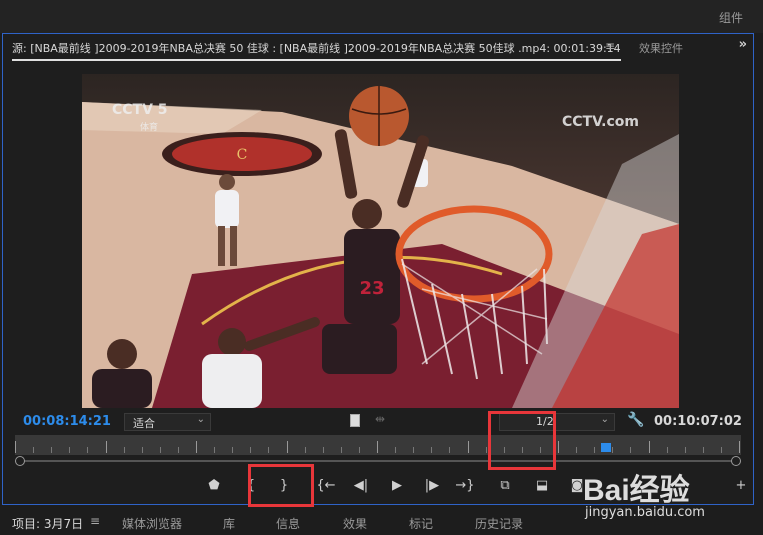  Describe the element at coordinates (505, 486) in the screenshot. I see `insert-button: ⧉` at that location.